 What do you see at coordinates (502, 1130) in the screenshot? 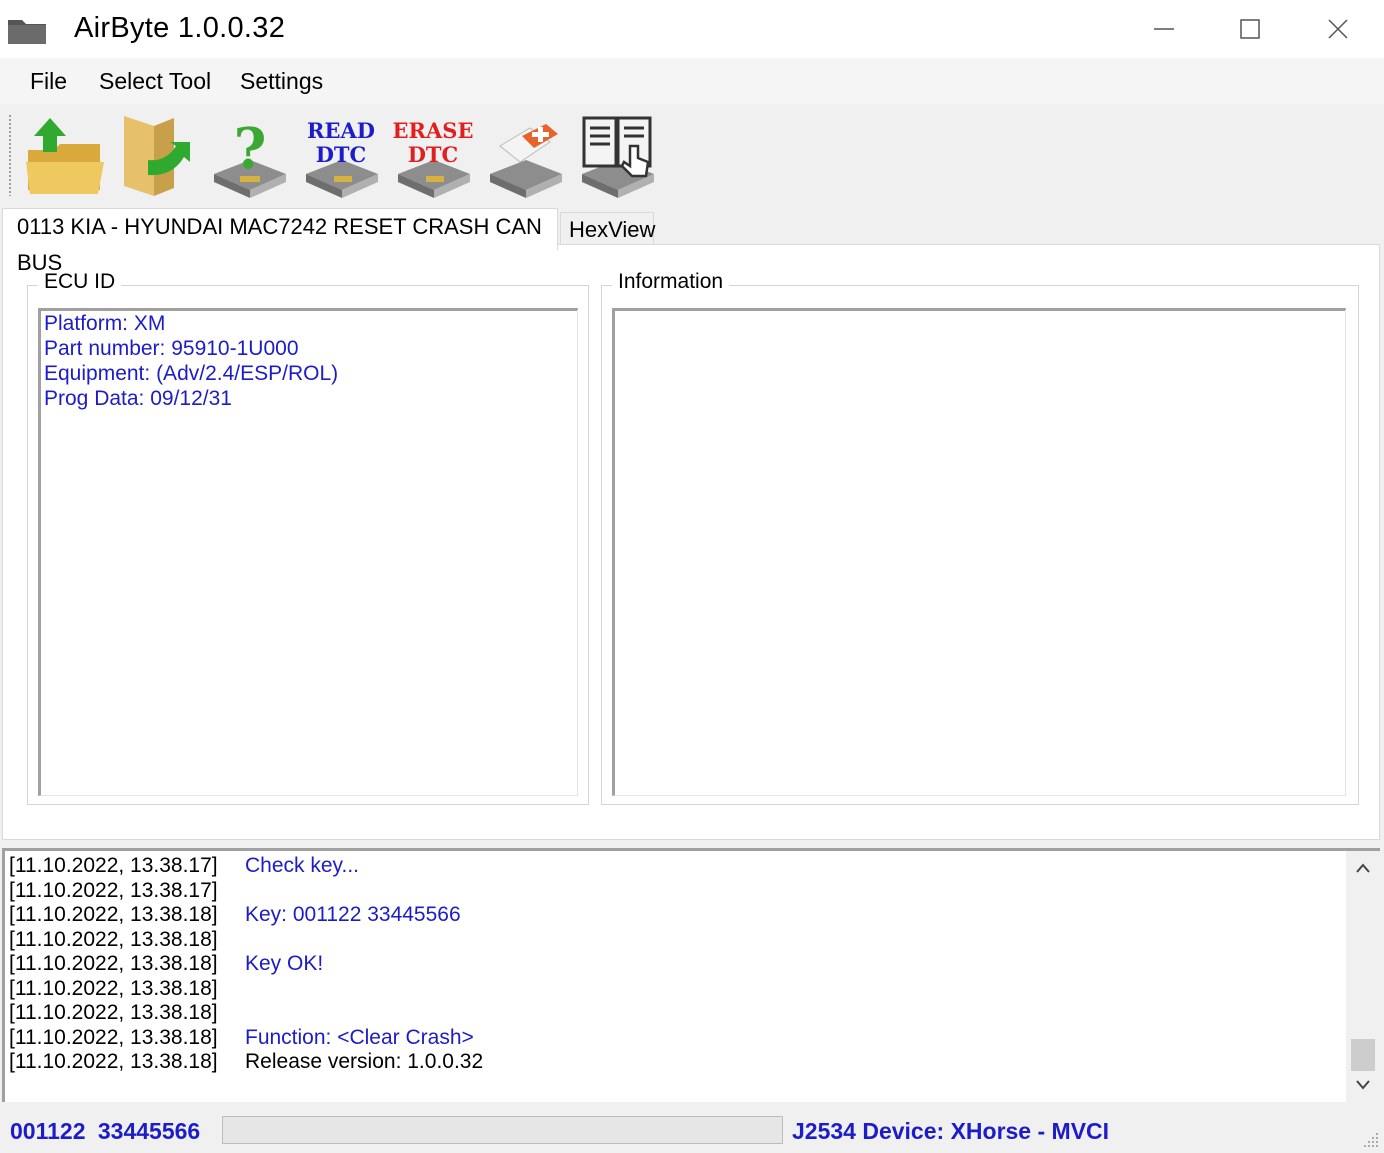
I see `progress-bar` at bounding box center [502, 1130].